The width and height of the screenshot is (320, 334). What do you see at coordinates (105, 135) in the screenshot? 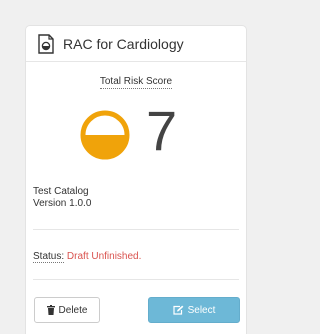
I see `risk-gauge` at bounding box center [105, 135].